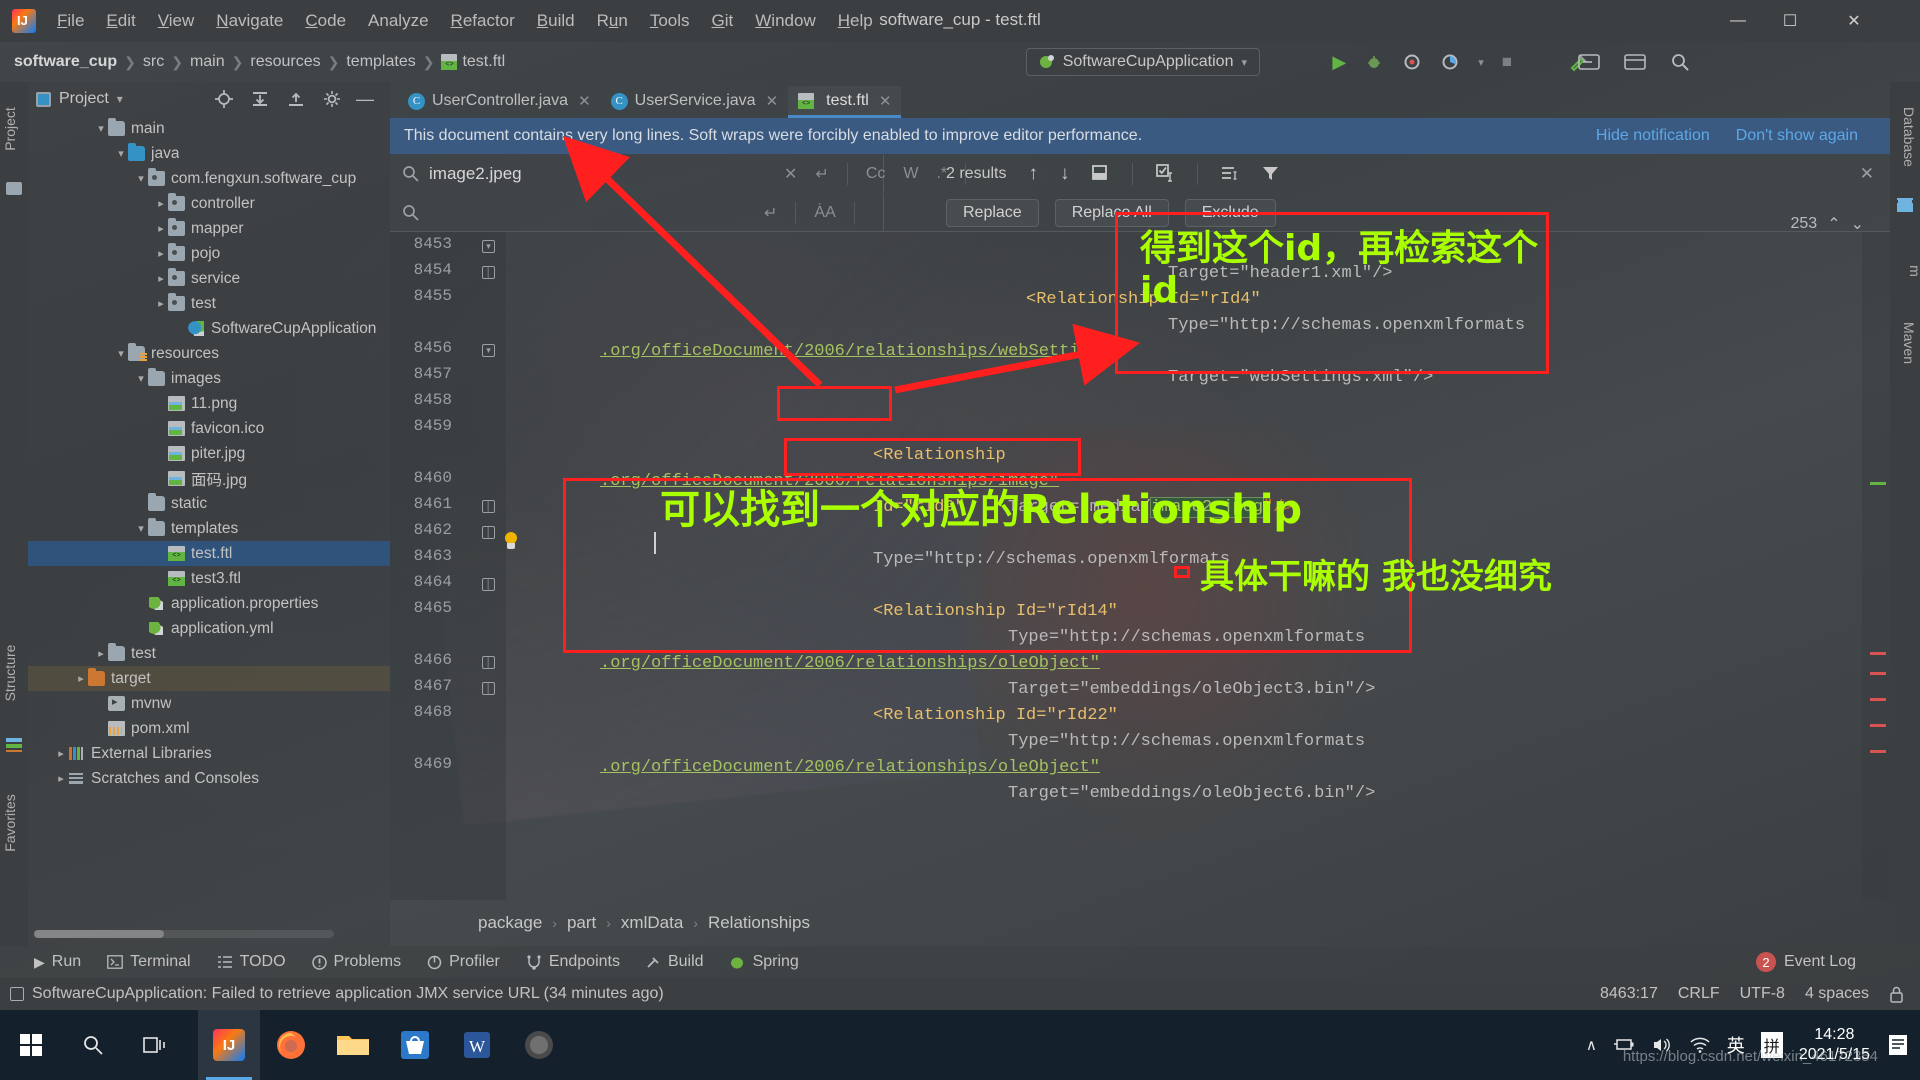 This screenshot has height=1080, width=1920. Describe the element at coordinates (209, 403) in the screenshot. I see `tree-item: 11.png` at that location.